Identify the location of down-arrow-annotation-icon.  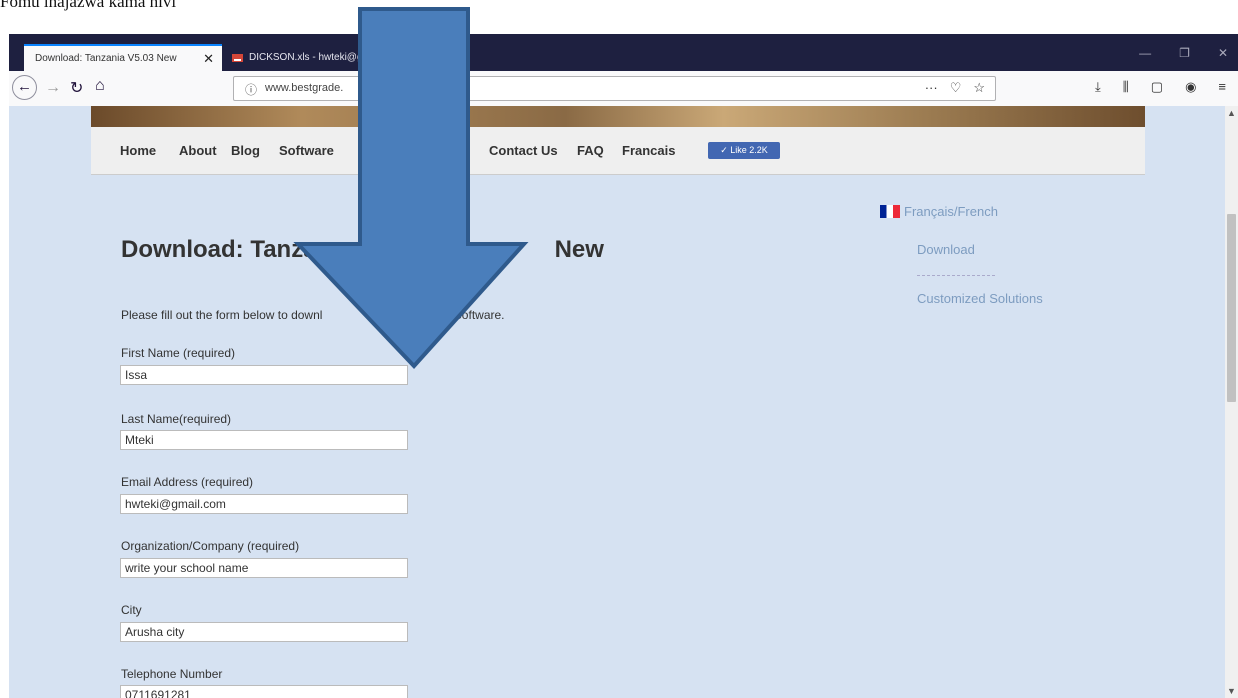
(411, 188).